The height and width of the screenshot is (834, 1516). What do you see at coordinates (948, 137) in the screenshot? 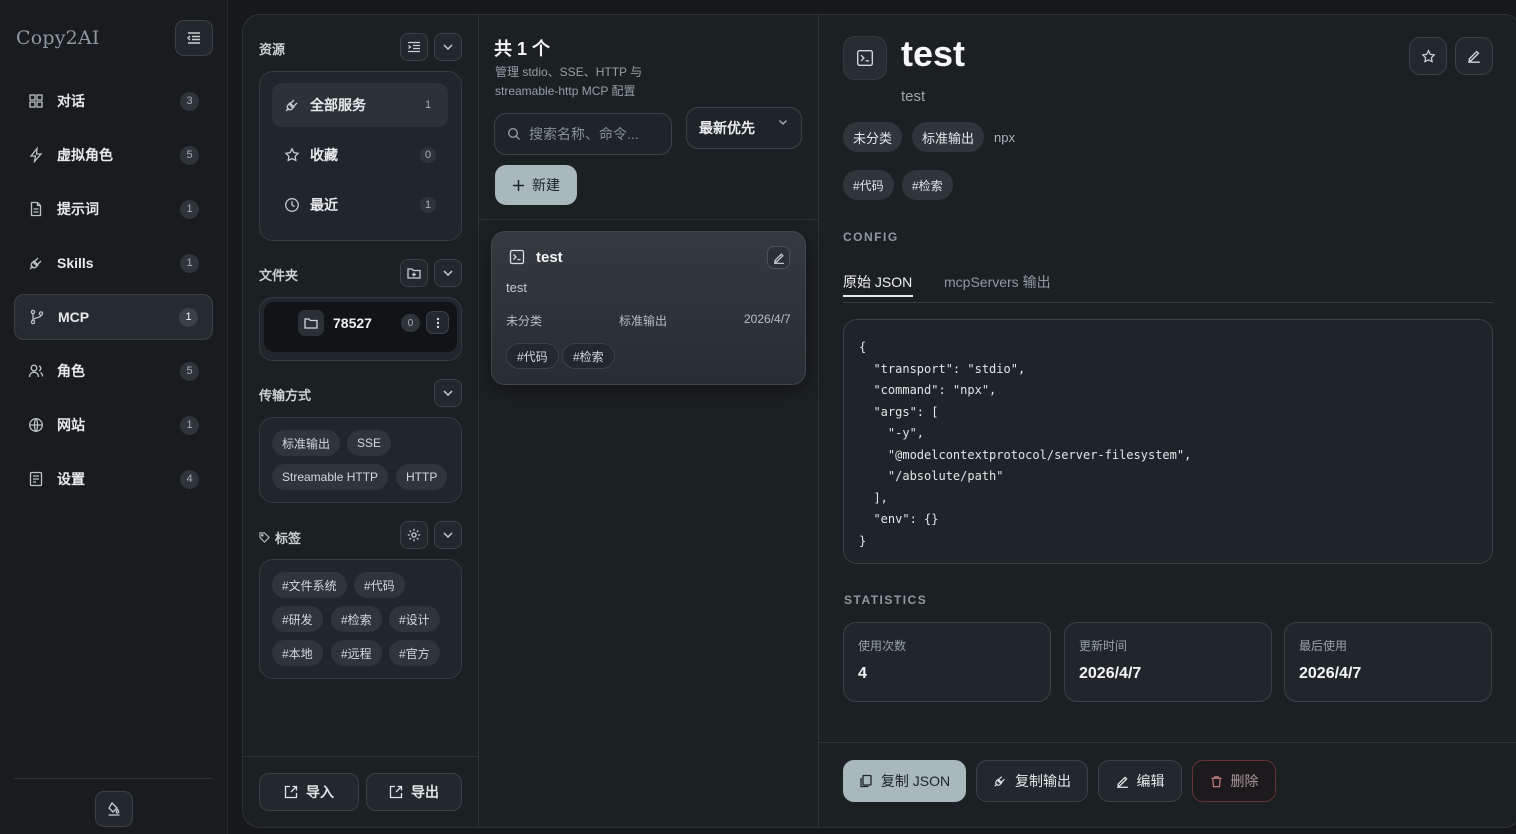
I see `transport-pill: 标准输出` at bounding box center [948, 137].